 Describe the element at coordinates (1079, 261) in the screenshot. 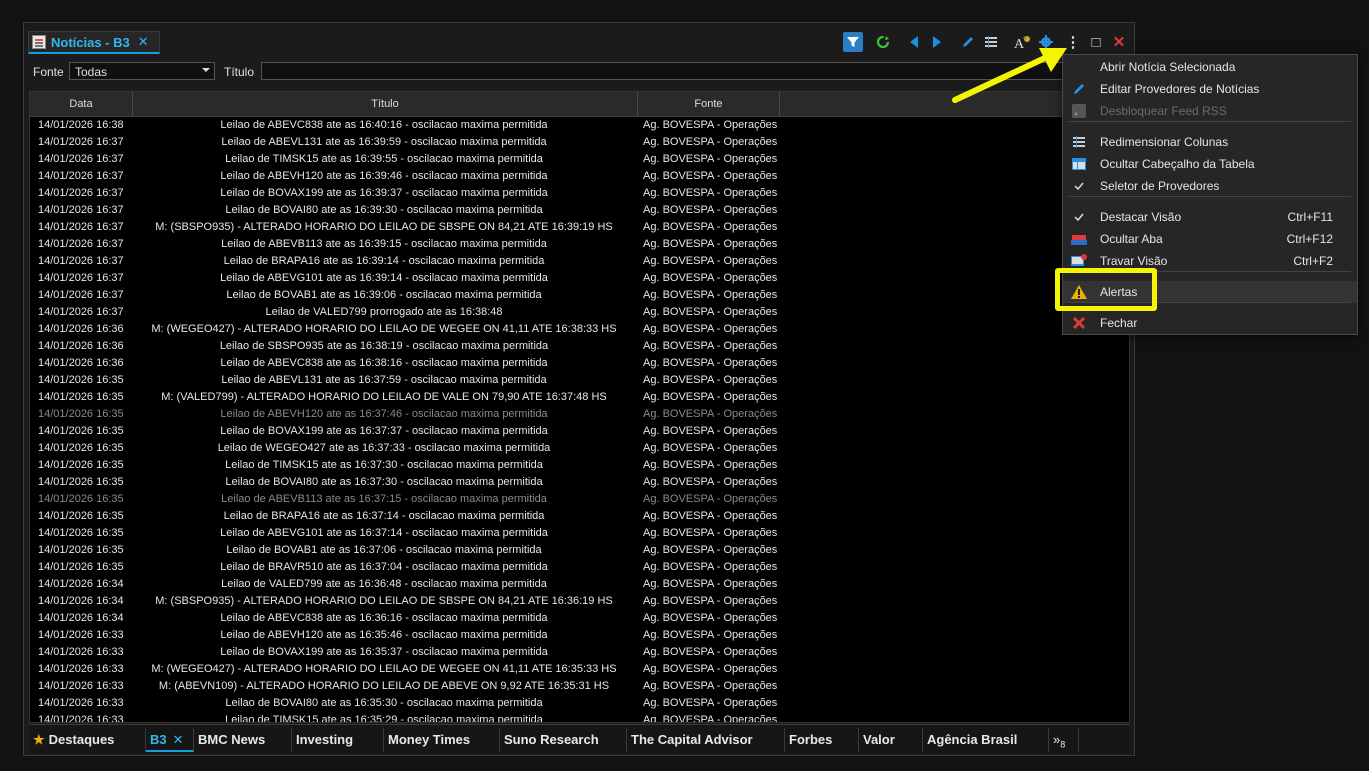

I see `lock-view-icon` at that location.